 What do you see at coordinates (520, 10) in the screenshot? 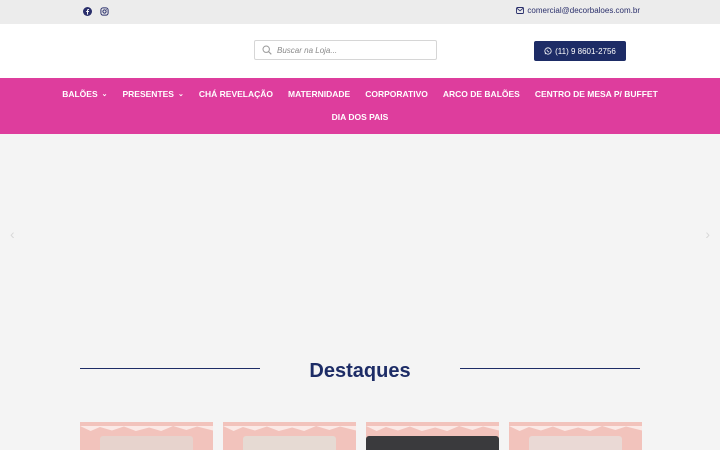
I see `envelope-icon` at bounding box center [520, 10].